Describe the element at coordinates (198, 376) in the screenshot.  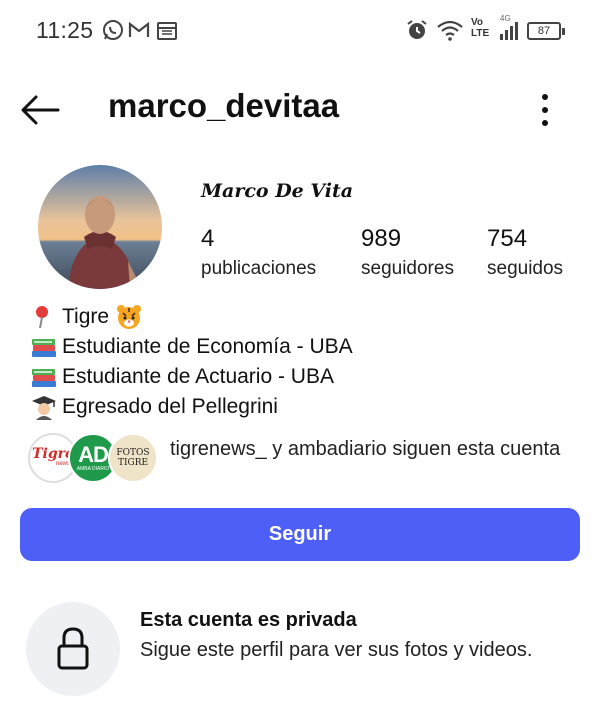
I see `bio-studies-actuario: Estudiante de Actuario - UBA` at that location.